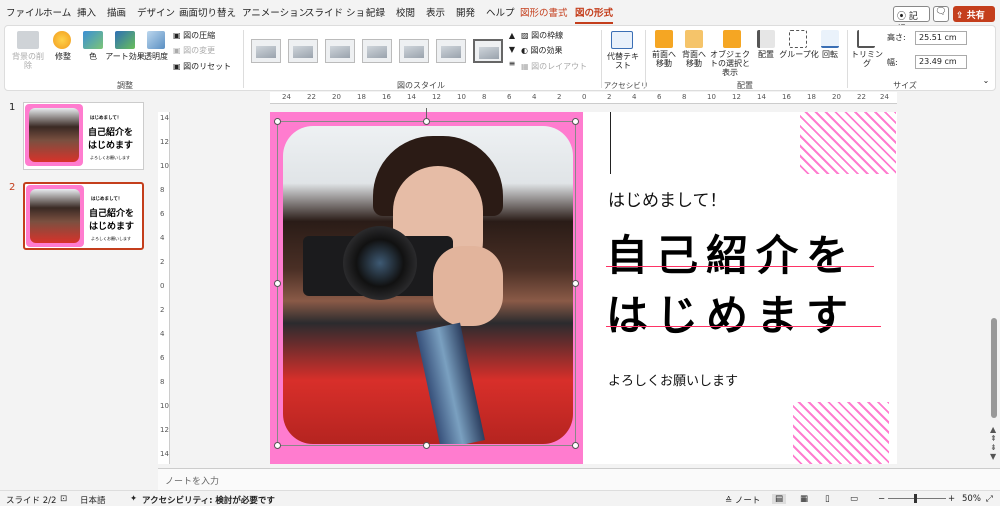 This screenshot has height=506, width=1000. What do you see at coordinates (830, 54) in the screenshot?
I see `rotate-button: 回転` at bounding box center [830, 54].